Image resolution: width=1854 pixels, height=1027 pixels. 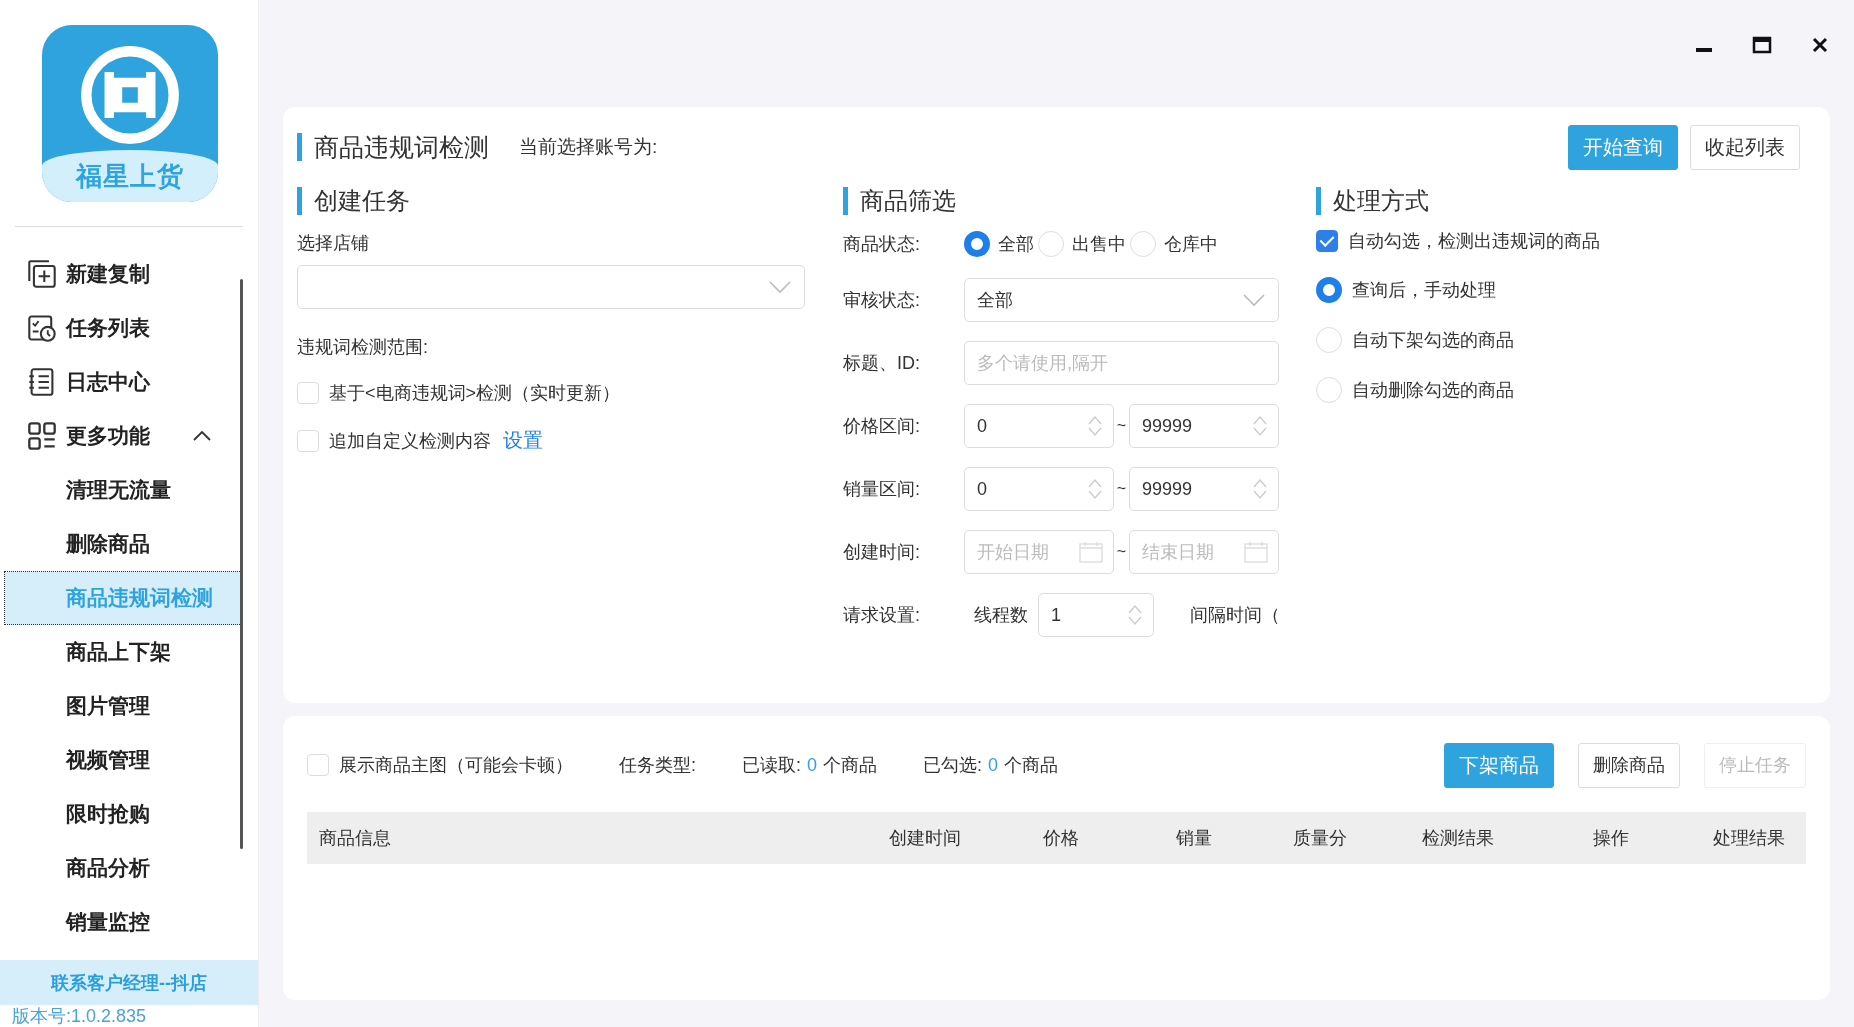 What do you see at coordinates (1762, 45) in the screenshot?
I see `maximize-icon` at bounding box center [1762, 45].